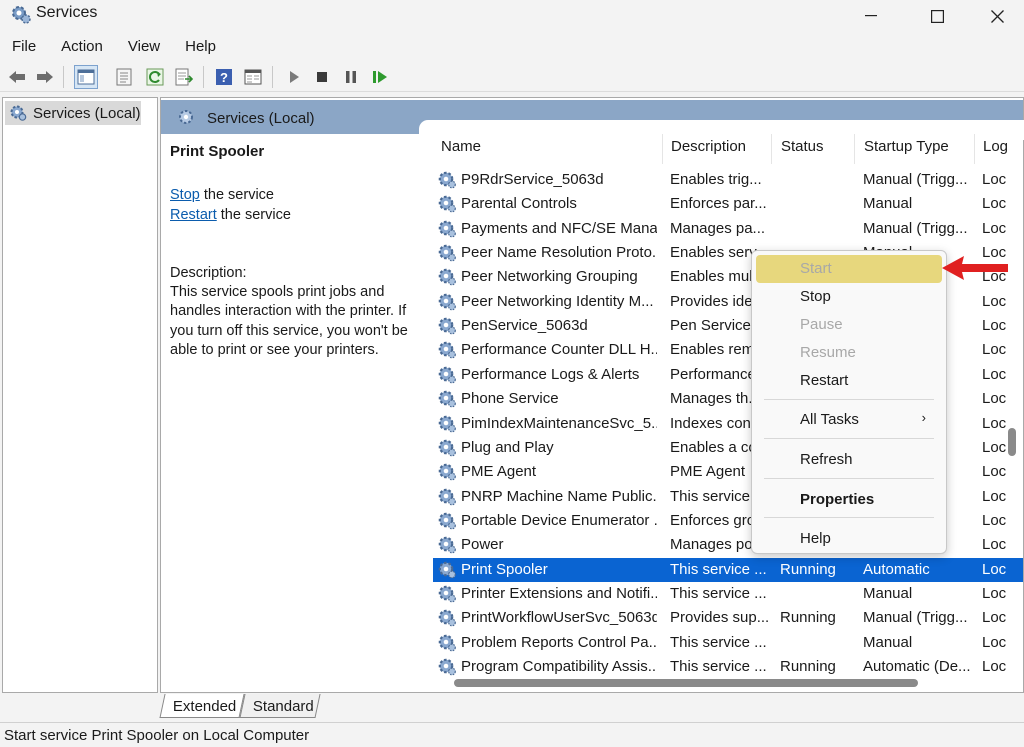  What do you see at coordinates (193, 215) in the screenshot?
I see `restart-service-link: Restart` at bounding box center [193, 215].